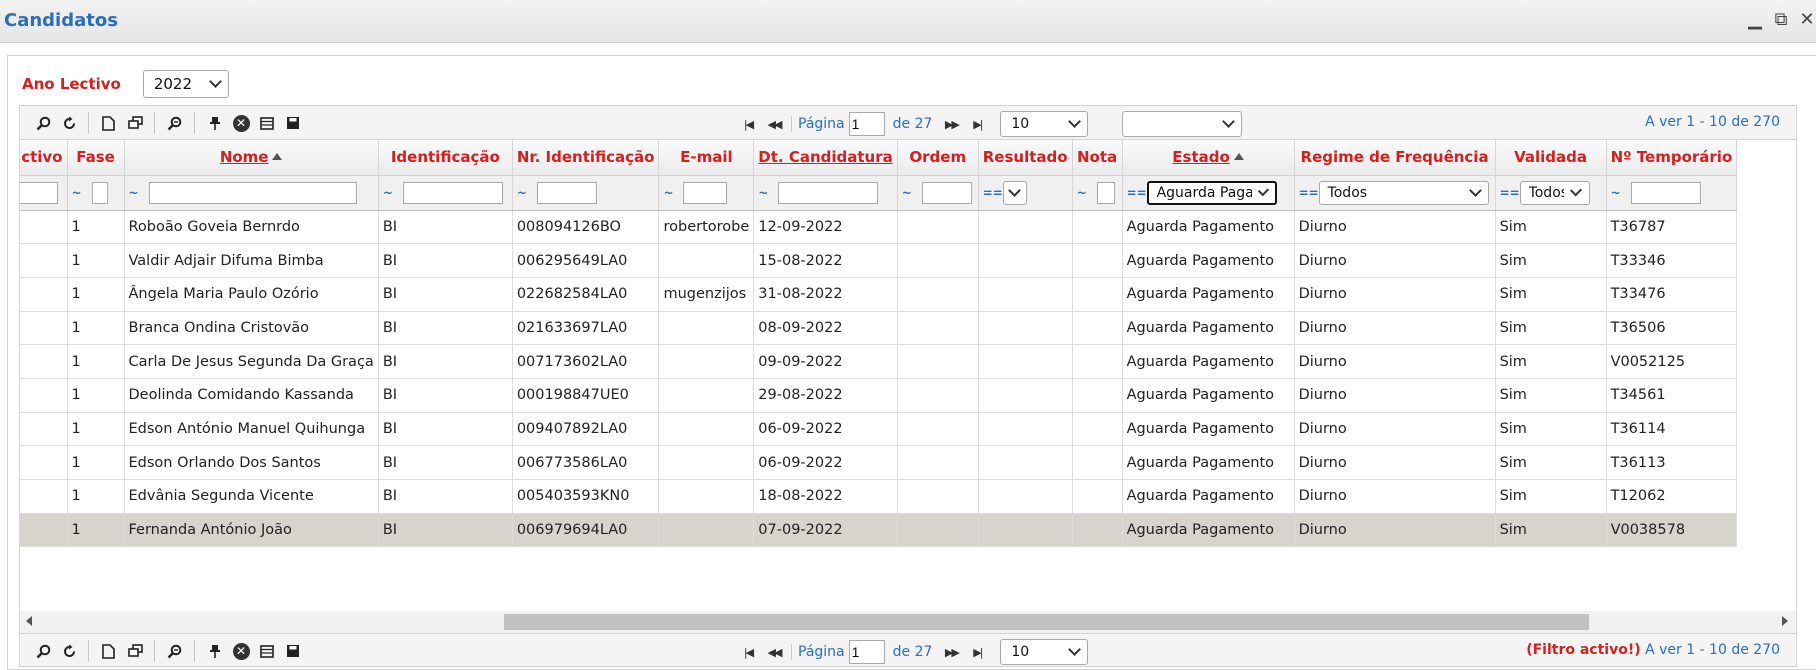 The width and height of the screenshot is (1816, 670). I want to click on cell-identificacao: BI, so click(445, 328).